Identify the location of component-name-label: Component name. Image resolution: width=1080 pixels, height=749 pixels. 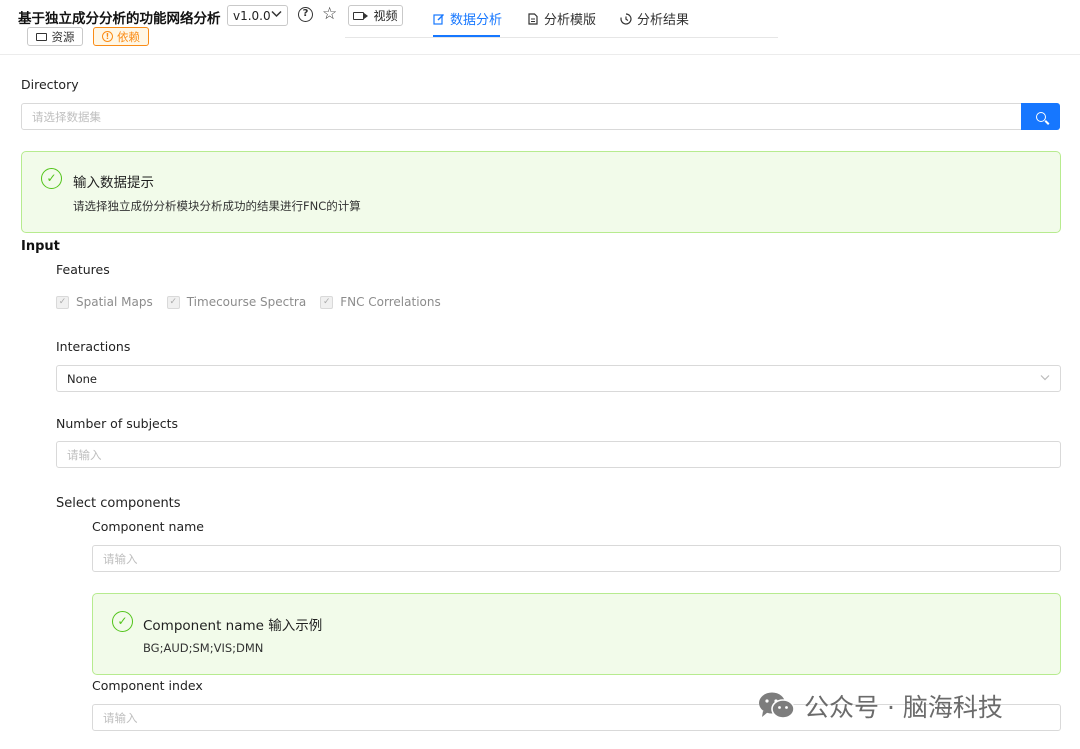
(148, 526).